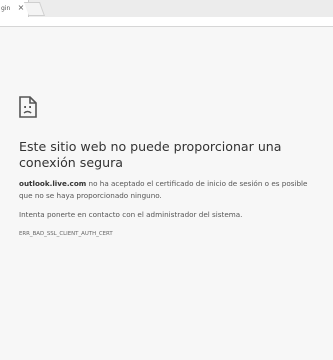 This screenshot has width=333, height=360. I want to click on error-domain: outlook.live.com, so click(53, 183).